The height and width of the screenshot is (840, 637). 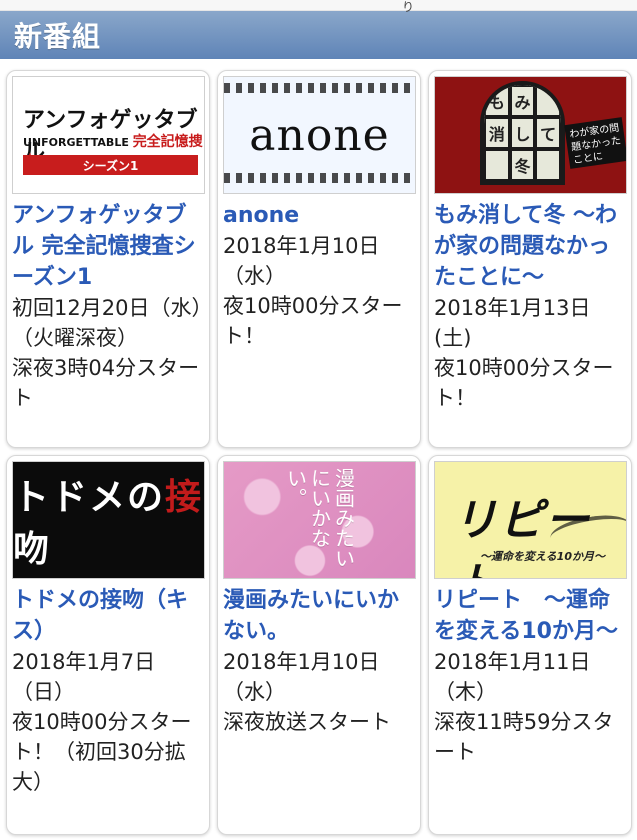 What do you see at coordinates (522, 101) in the screenshot?
I see `window-char: み` at bounding box center [522, 101].